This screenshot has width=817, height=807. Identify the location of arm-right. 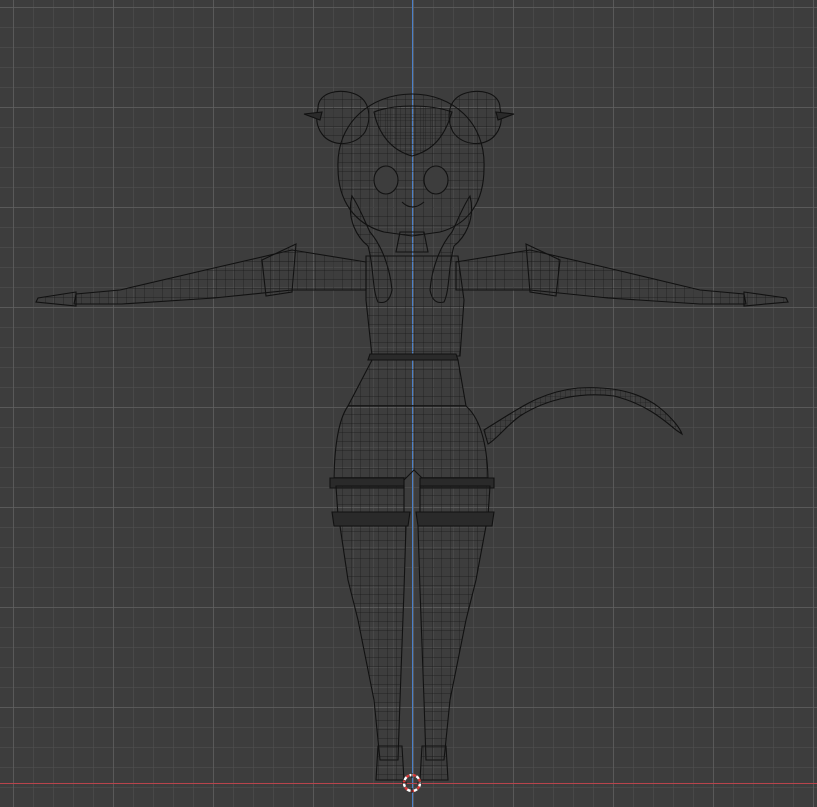
(601, 277).